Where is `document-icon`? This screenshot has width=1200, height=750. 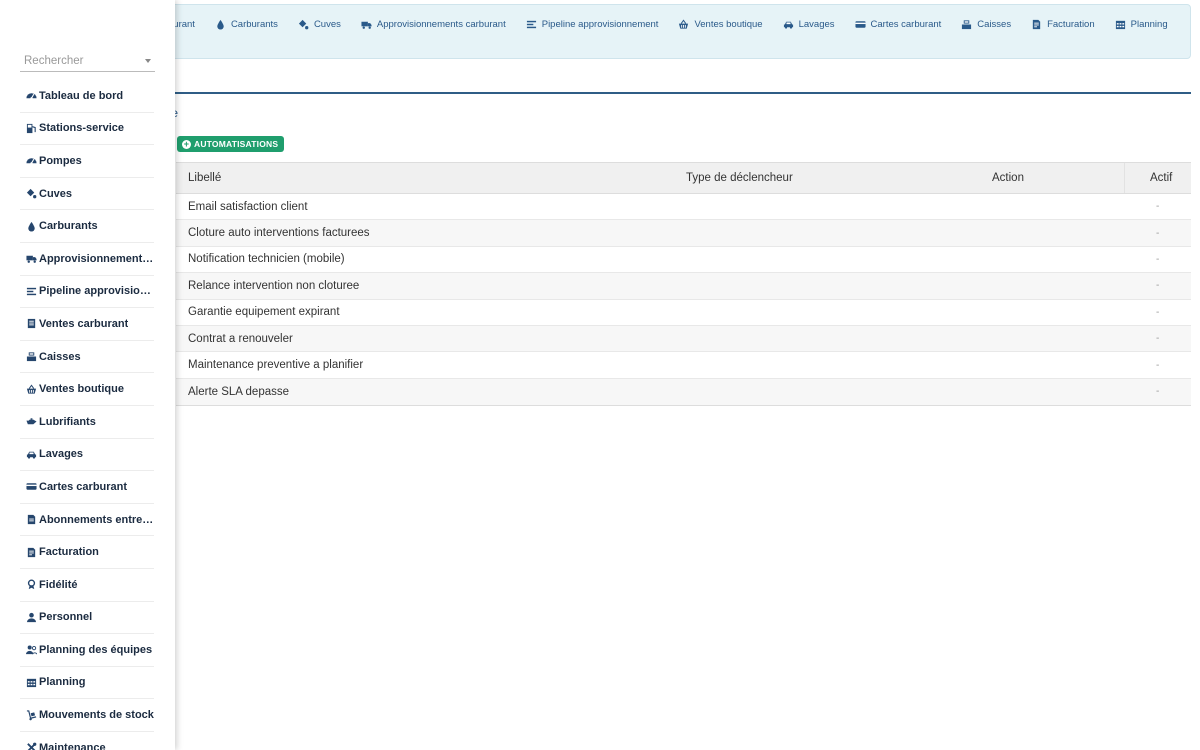
document-icon is located at coordinates (31, 519).